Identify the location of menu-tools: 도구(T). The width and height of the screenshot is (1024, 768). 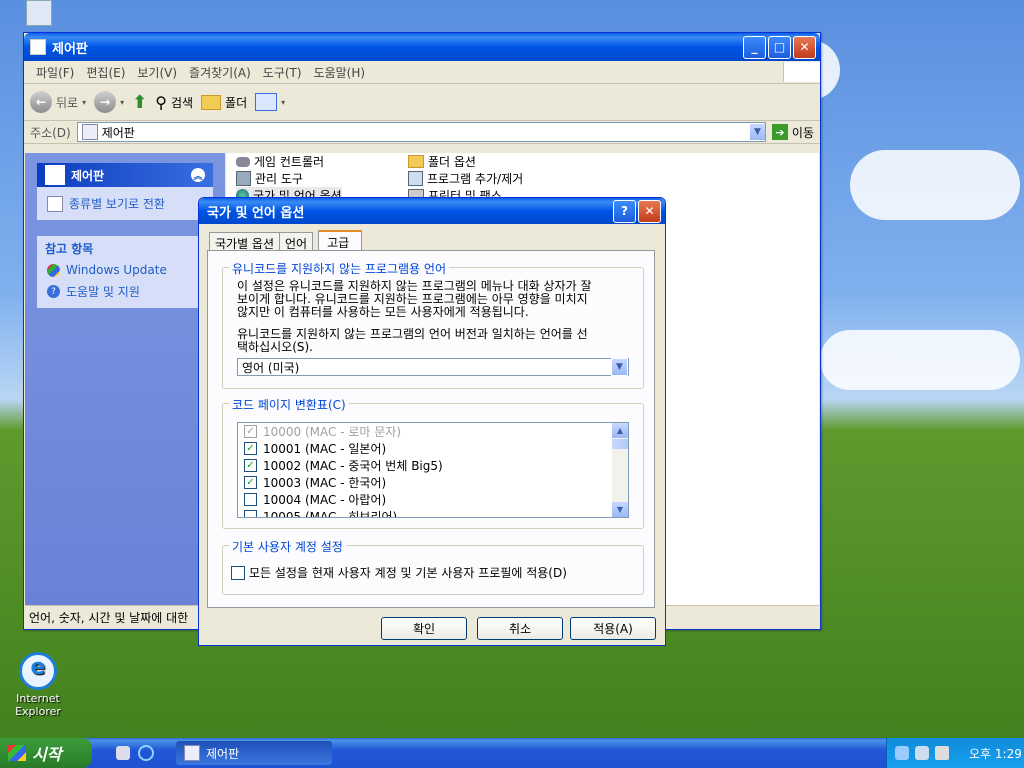
(282, 72).